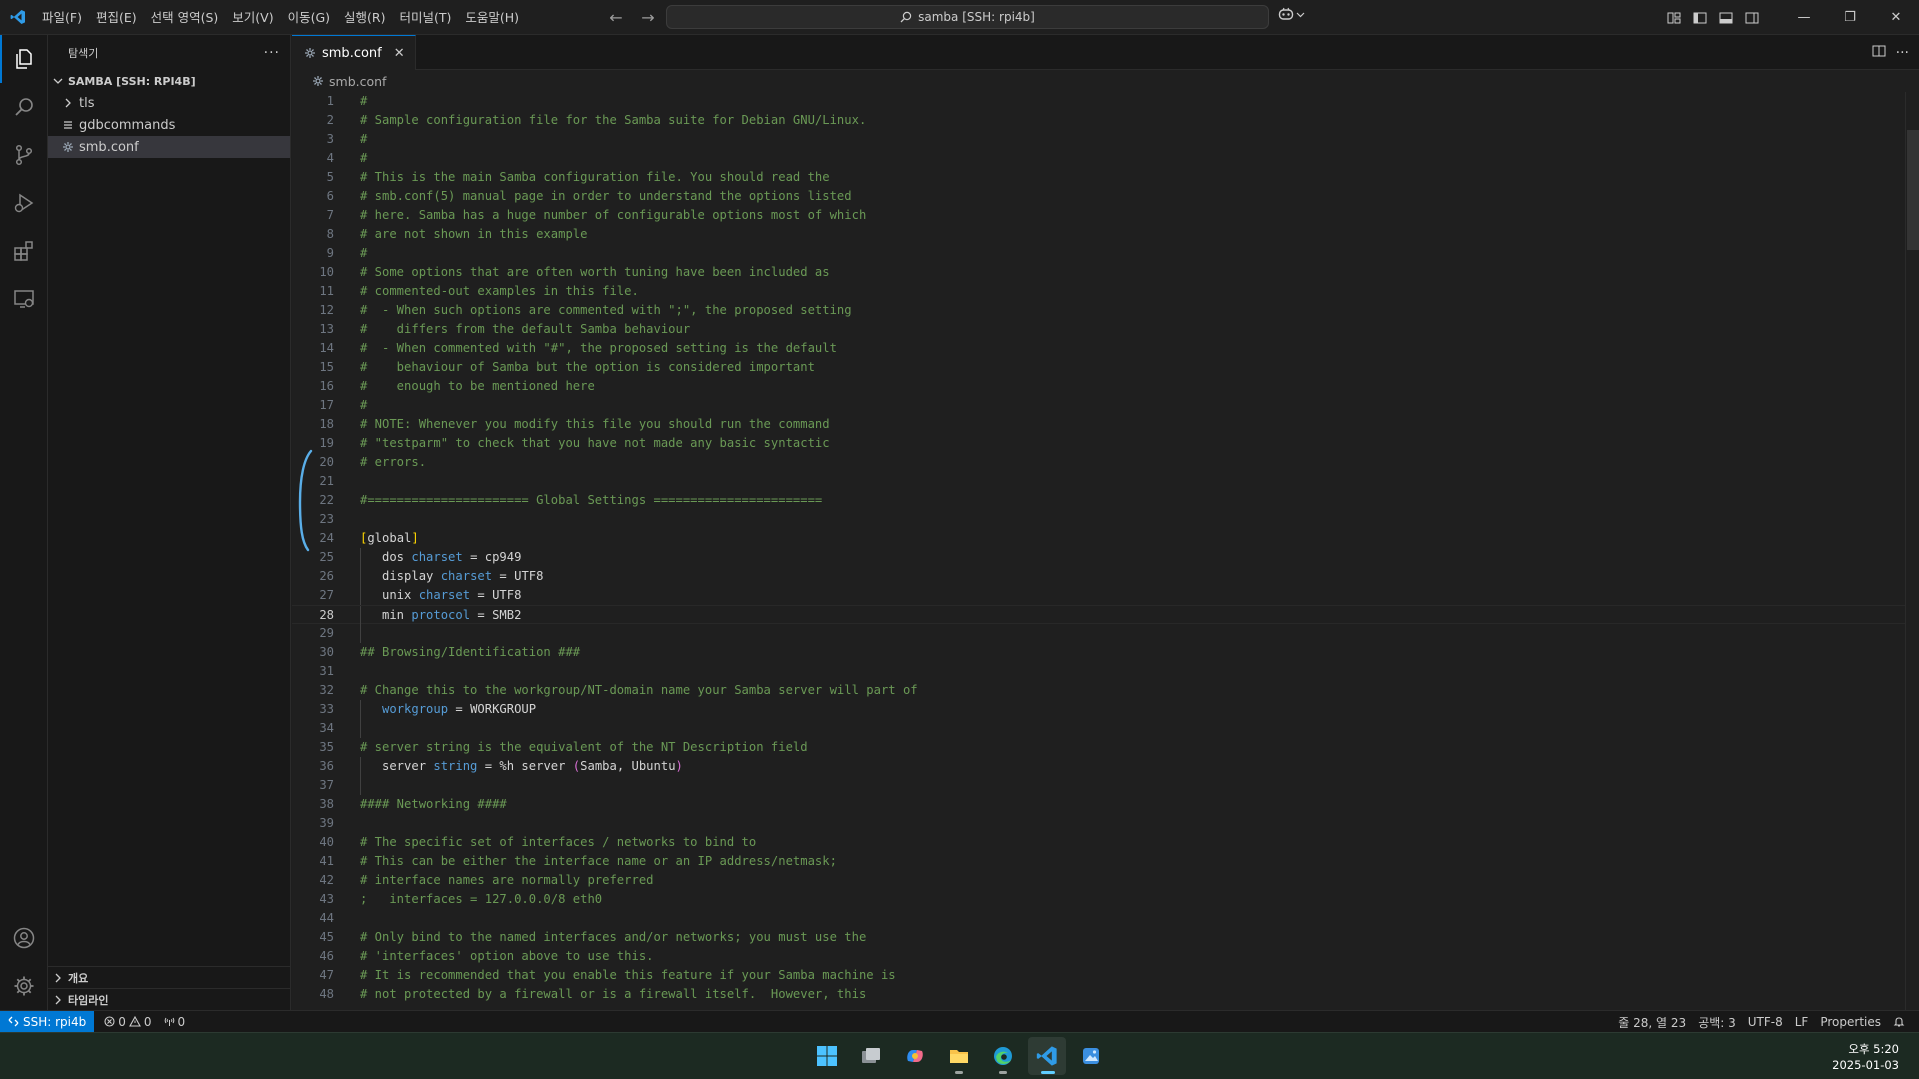 This screenshot has height=1079, width=1919. Describe the element at coordinates (1105, 576) in the screenshot. I see `code-line: 26 display charset = UTF8` at that location.